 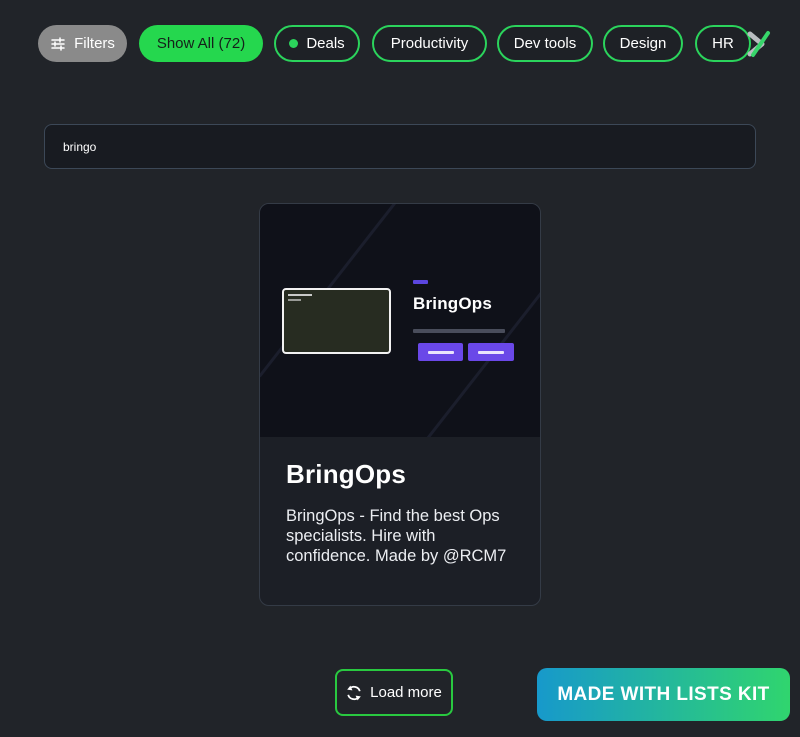 I want to click on refresh-icon, so click(x=354, y=693).